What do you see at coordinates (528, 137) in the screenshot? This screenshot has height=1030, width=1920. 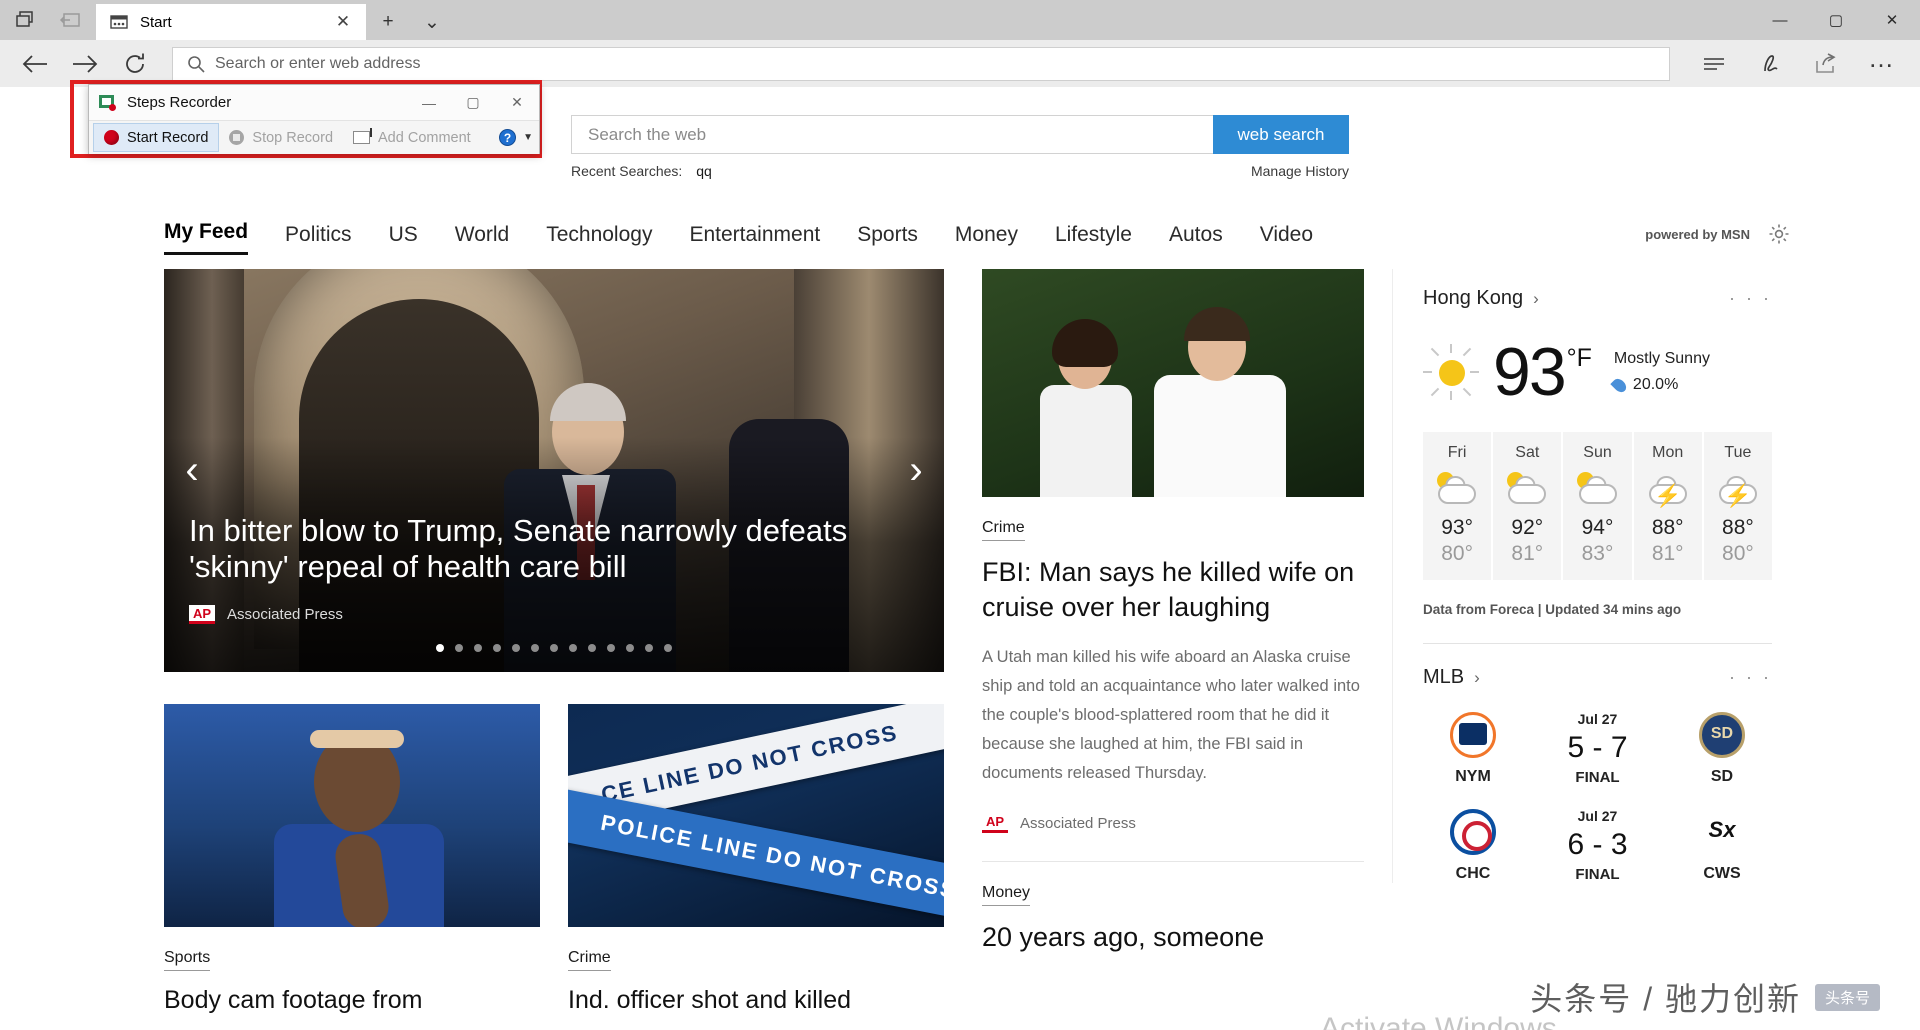 I see `help-dropdown-chevron-down-icon: ▼` at bounding box center [528, 137].